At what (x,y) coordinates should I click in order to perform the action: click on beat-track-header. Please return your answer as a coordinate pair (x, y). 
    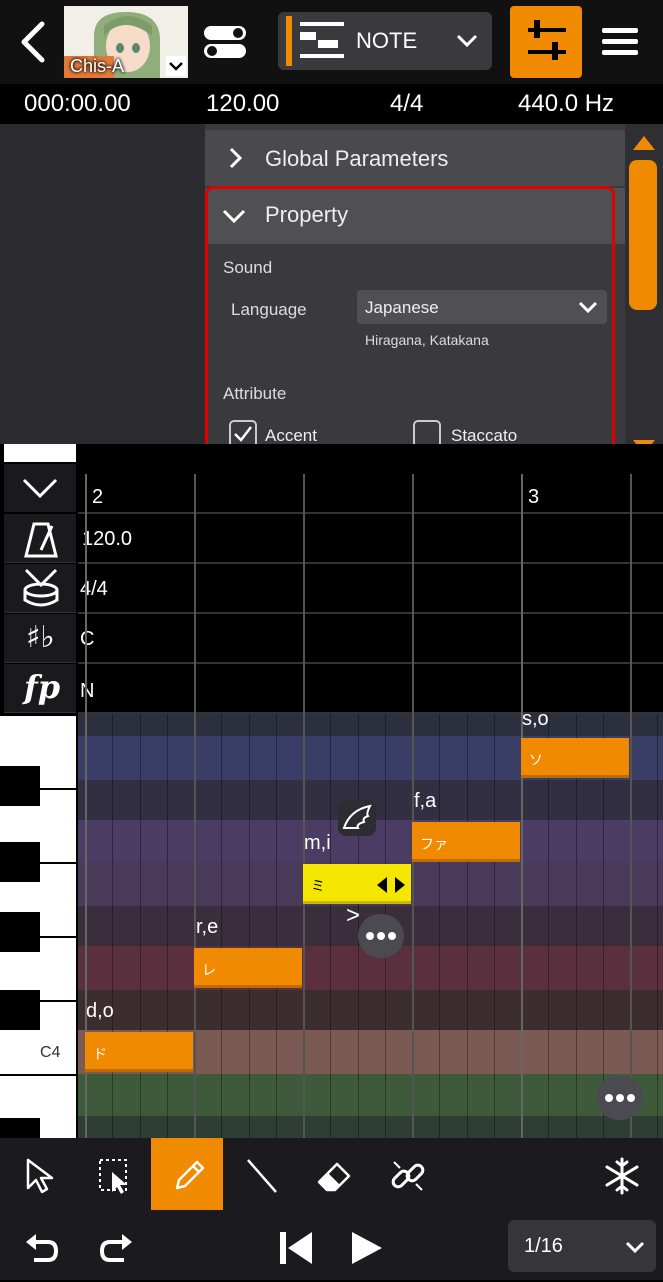
    Looking at the image, I should click on (40, 588).